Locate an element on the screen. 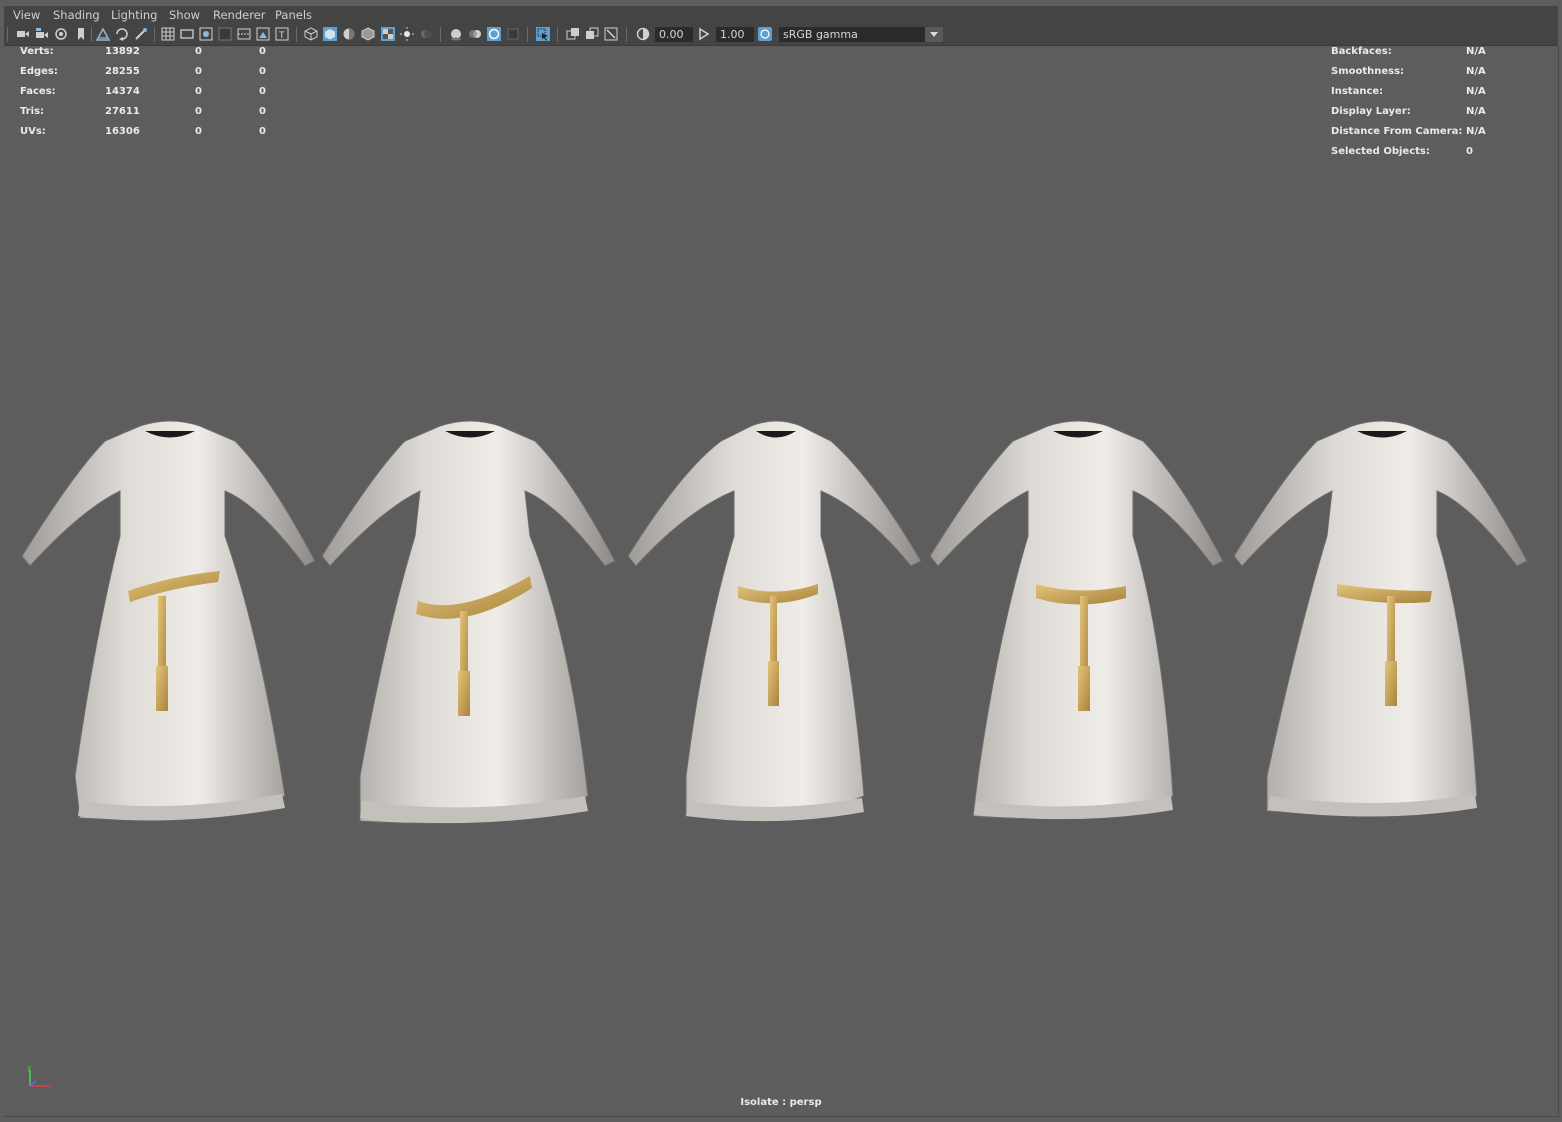 This screenshot has width=1562, height=1122. exposure-icon is located at coordinates (643, 34).